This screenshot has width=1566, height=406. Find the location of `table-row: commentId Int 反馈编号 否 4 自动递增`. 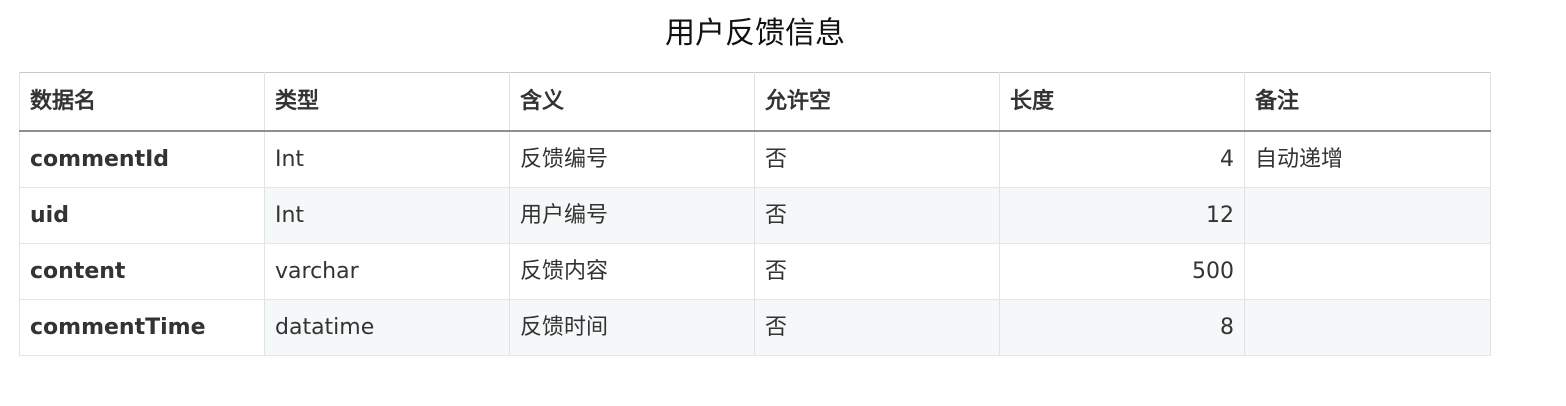

table-row: commentId Int 反馈编号 否 4 自动递增 is located at coordinates (755, 159).